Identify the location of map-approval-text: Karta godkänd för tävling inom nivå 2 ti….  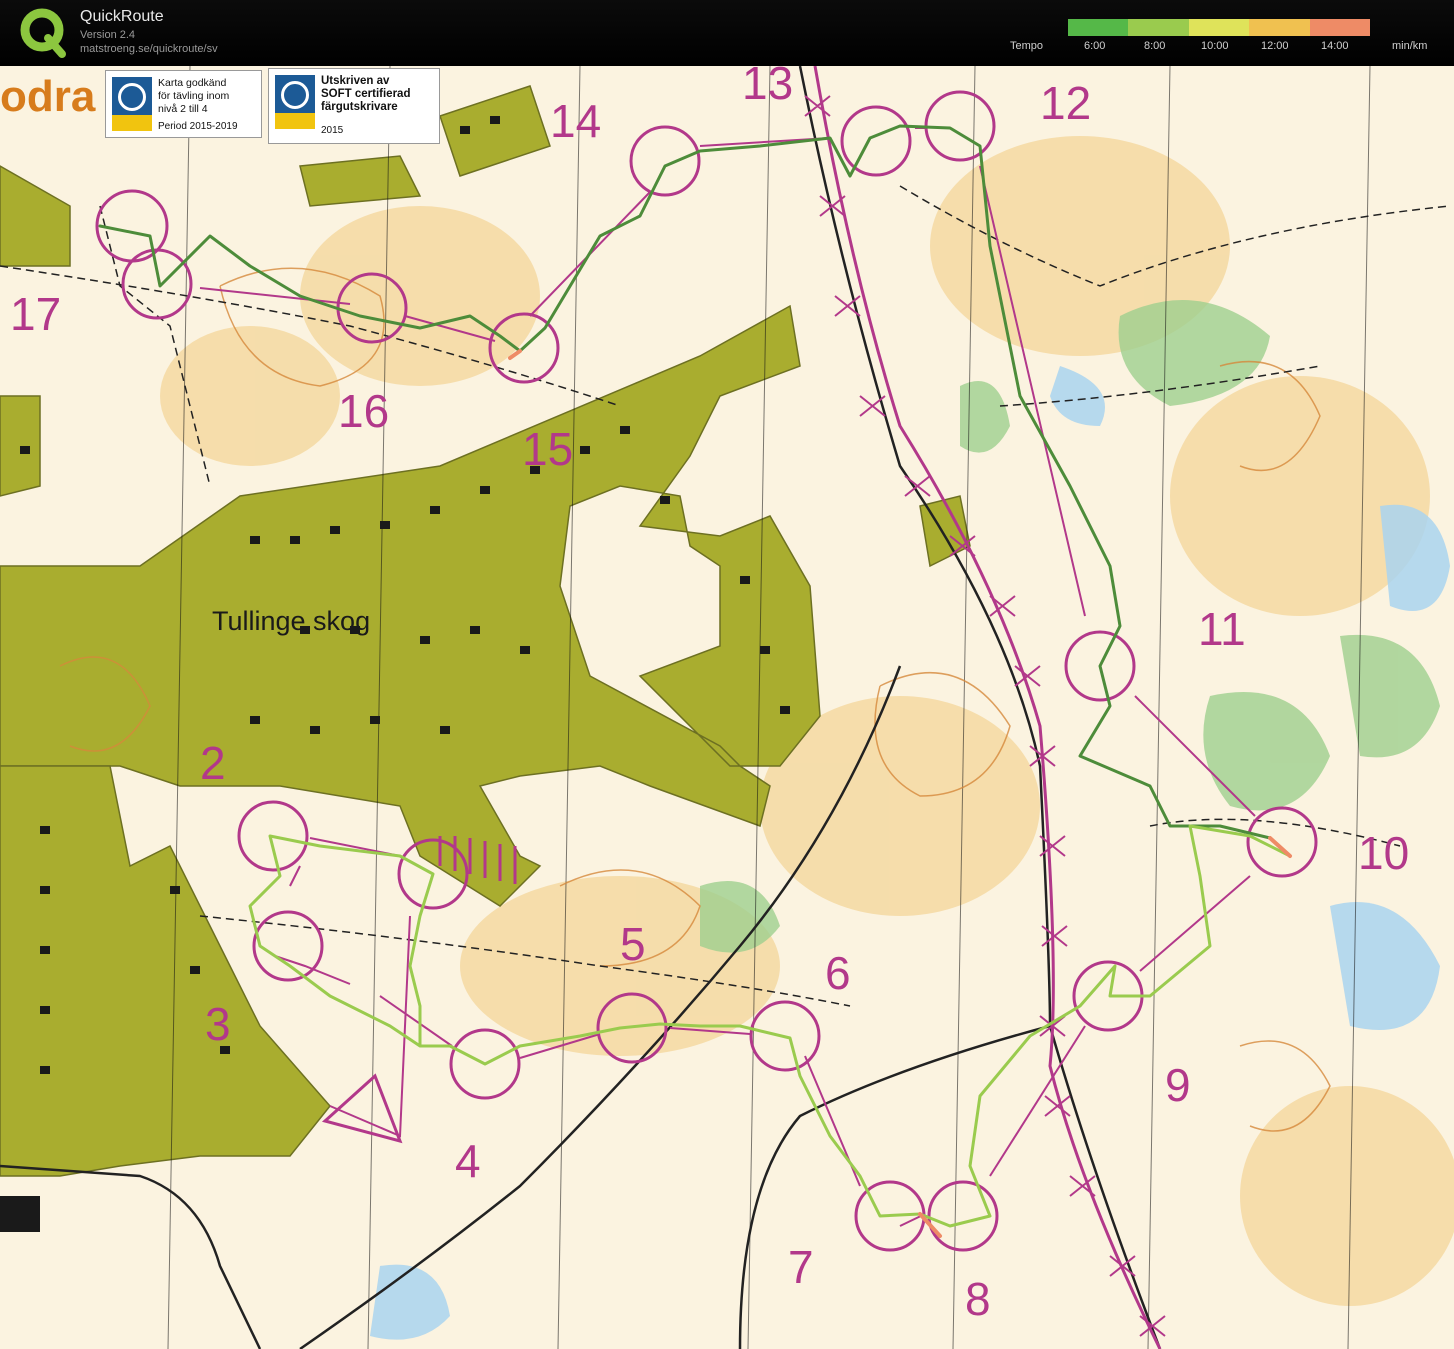
(194, 96).